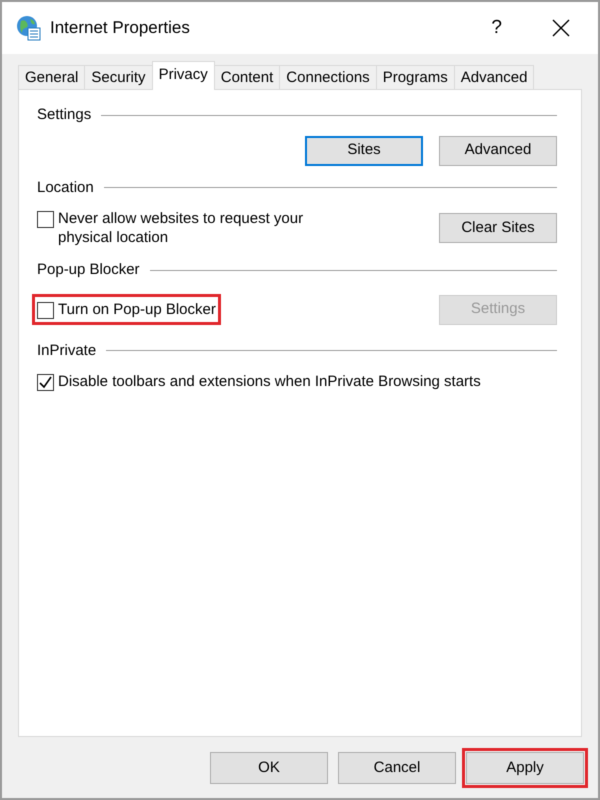  I want to click on tab: General, so click(52, 77).